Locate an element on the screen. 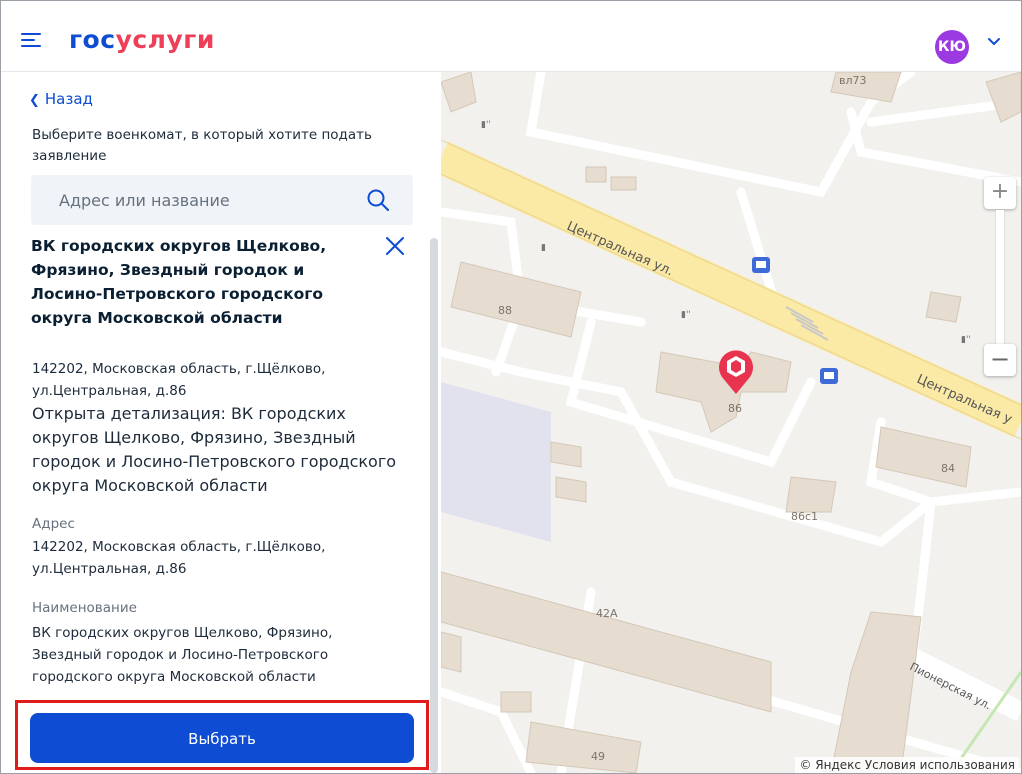  select-button: Выбрать is located at coordinates (222, 738).